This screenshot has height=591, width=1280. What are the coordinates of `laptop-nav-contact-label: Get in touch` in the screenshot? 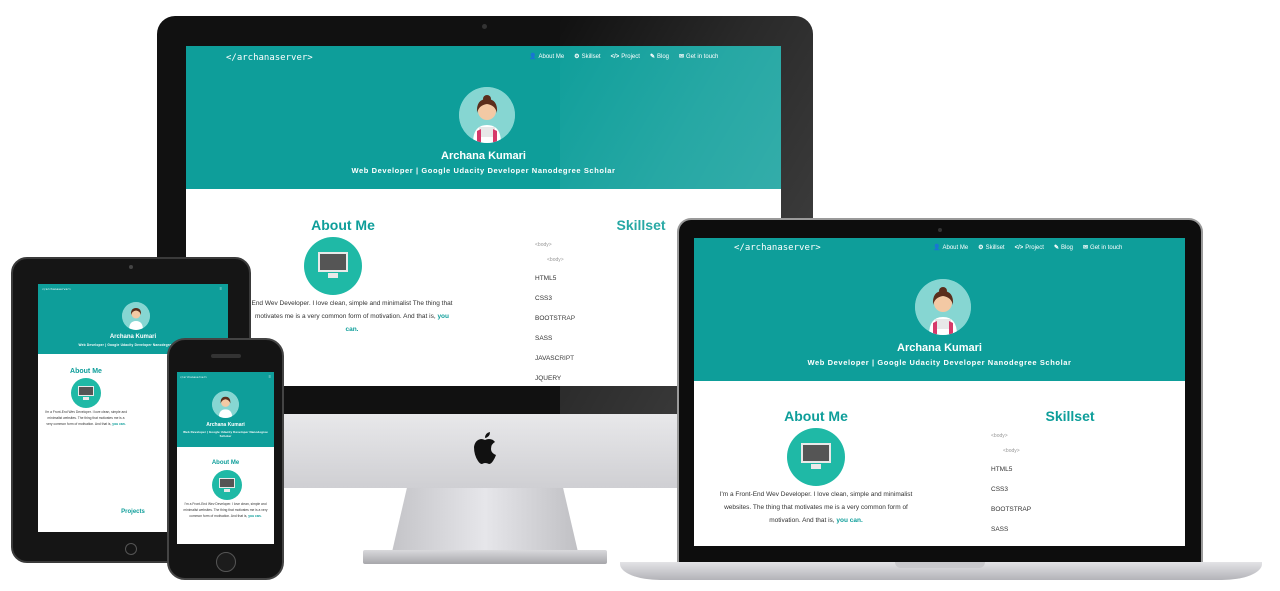 It's located at (1106, 247).